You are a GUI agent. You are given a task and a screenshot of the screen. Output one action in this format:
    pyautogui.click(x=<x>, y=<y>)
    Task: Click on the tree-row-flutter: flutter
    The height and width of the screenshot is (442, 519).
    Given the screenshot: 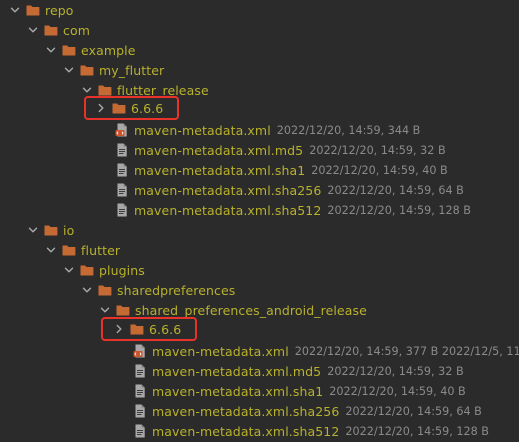 What is the action you would take?
    pyautogui.click(x=82, y=250)
    